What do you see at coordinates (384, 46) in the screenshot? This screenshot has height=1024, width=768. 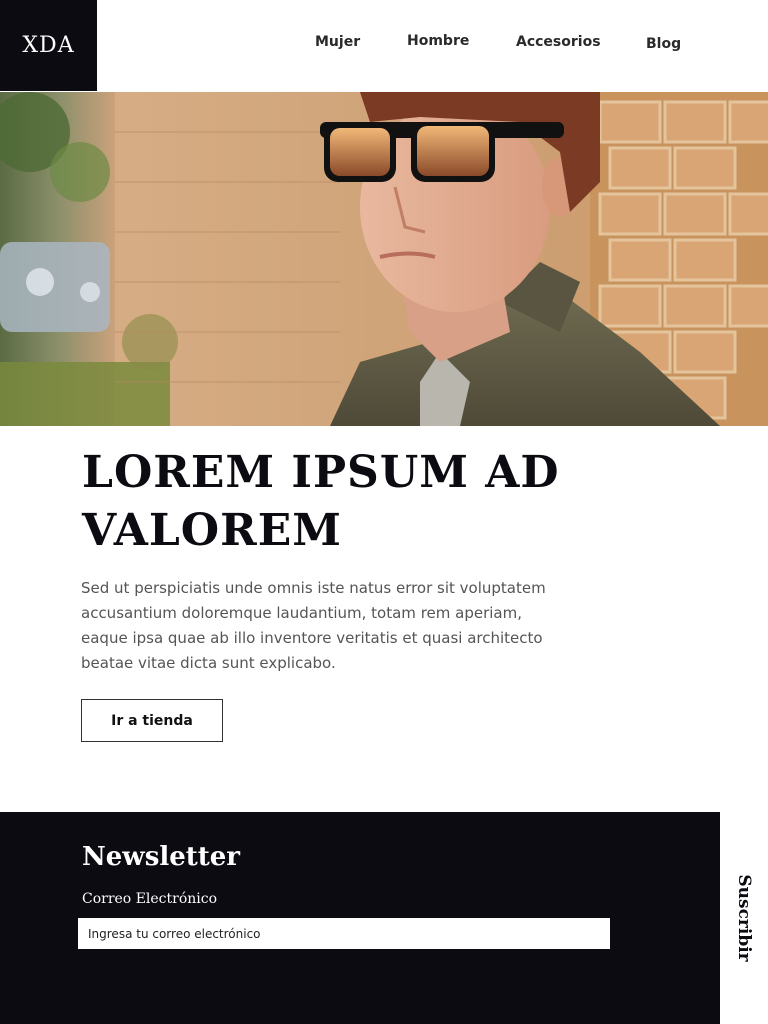 I see `site-header: XDA Mujer Hombre Accesorios Blog` at bounding box center [384, 46].